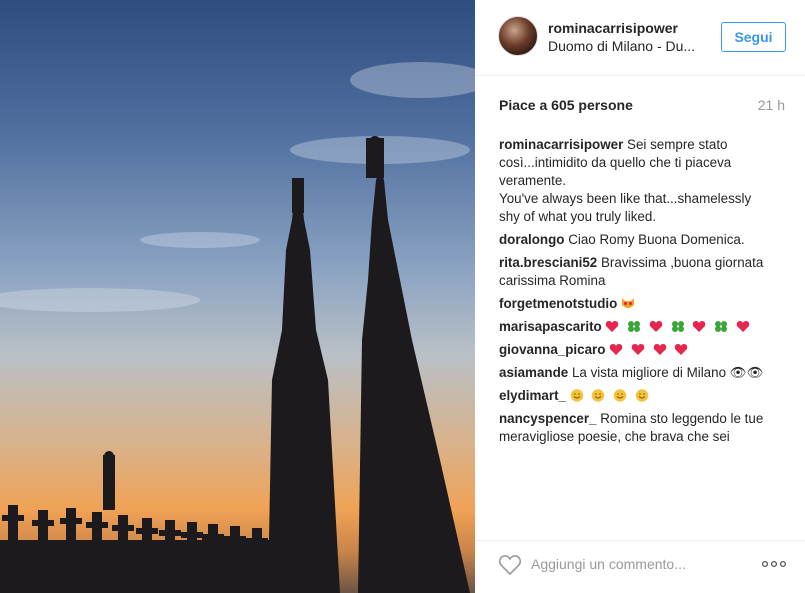  What do you see at coordinates (682, 262) in the screenshot?
I see `comment-text: Bravissima ,buona giornata` at bounding box center [682, 262].